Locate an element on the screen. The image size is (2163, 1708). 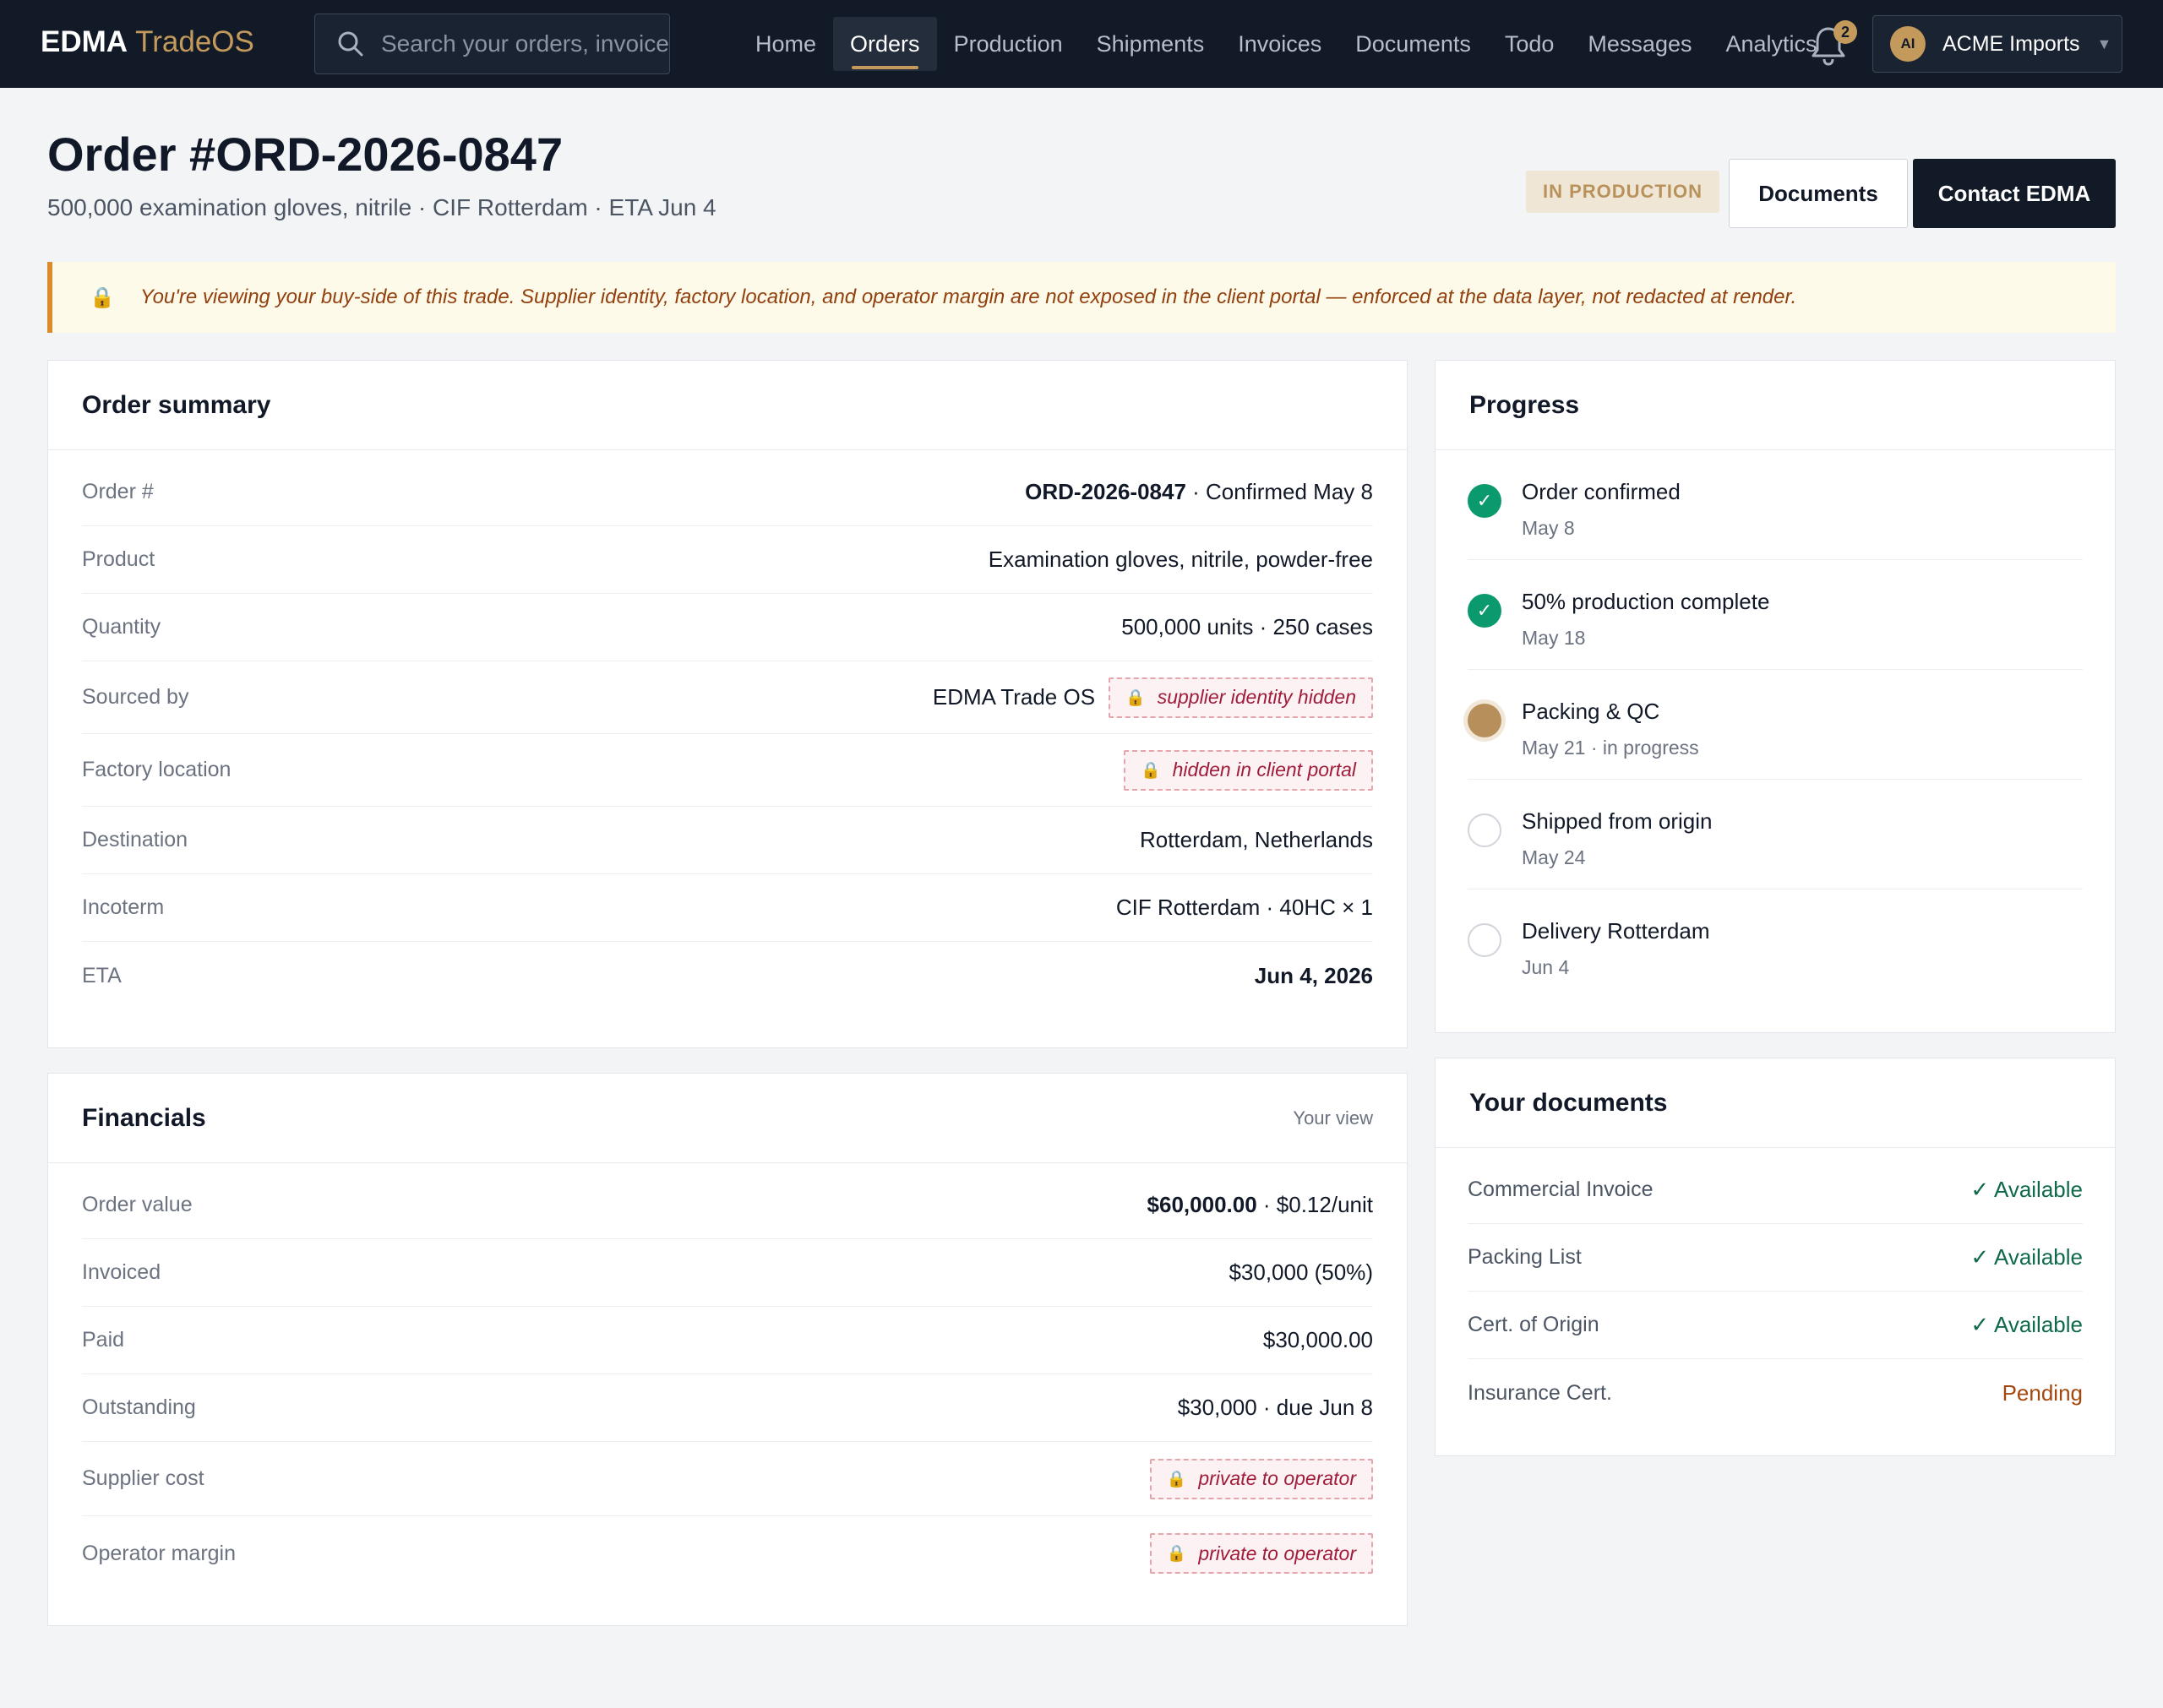
documents-button: Documents is located at coordinates (1818, 194).